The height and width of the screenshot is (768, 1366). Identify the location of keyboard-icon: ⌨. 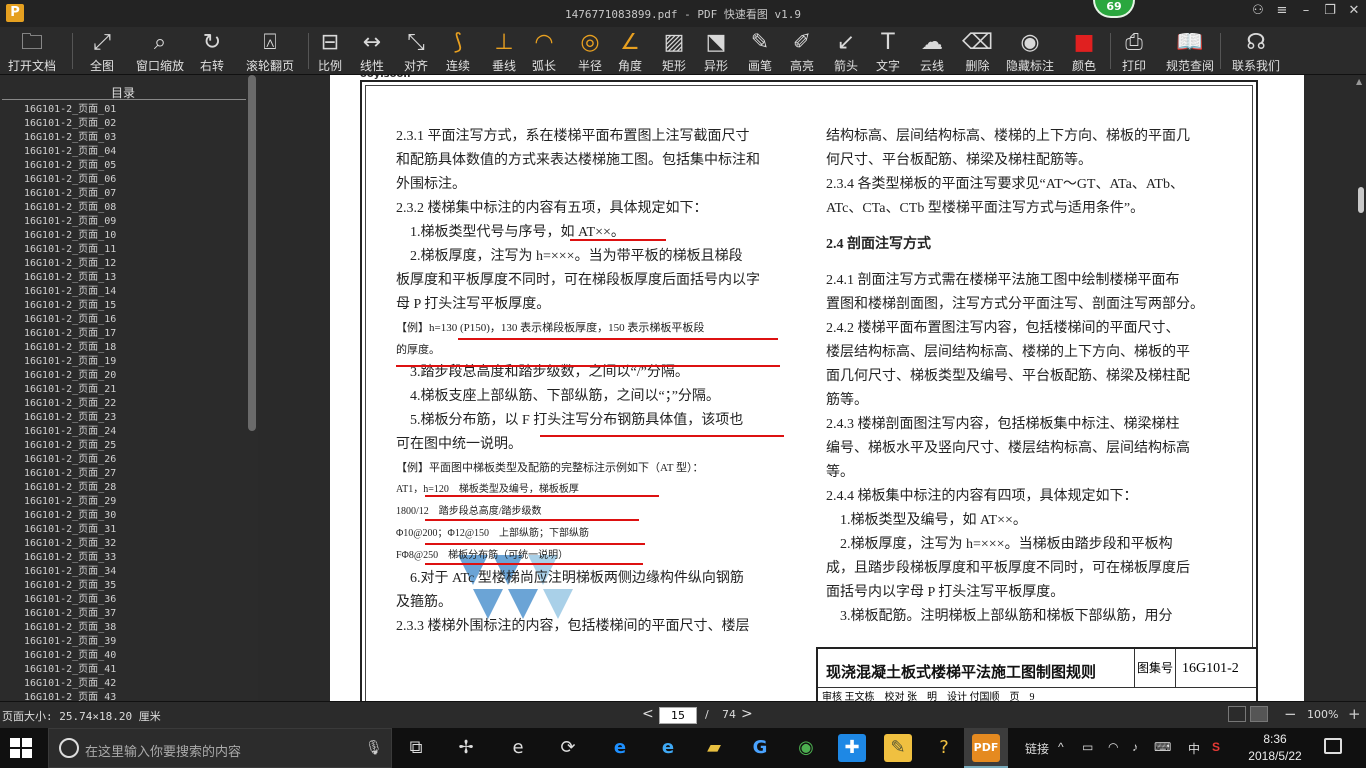
(1162, 747).